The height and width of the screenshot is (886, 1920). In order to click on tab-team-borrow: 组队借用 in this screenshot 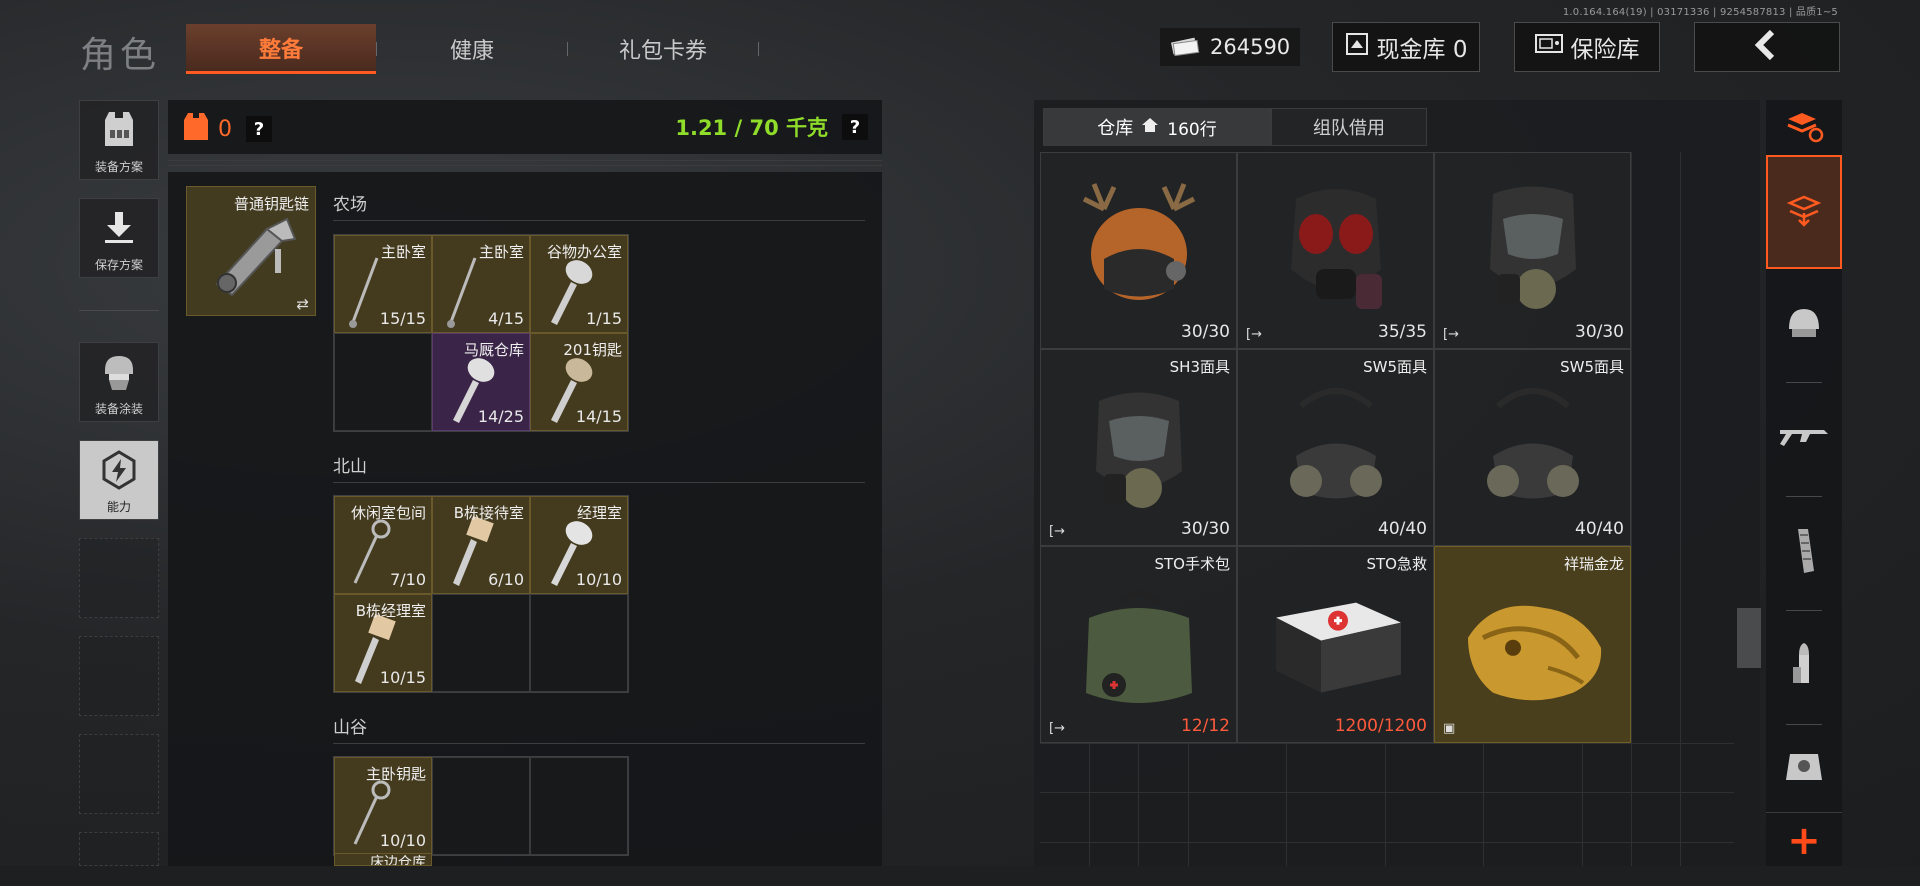, I will do `click(1349, 127)`.